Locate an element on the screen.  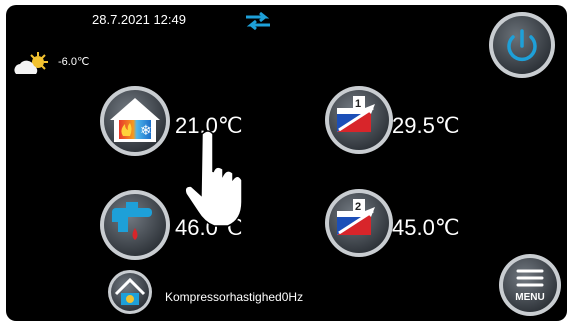
heating-circuit-2-button: 2 is located at coordinates (359, 223).